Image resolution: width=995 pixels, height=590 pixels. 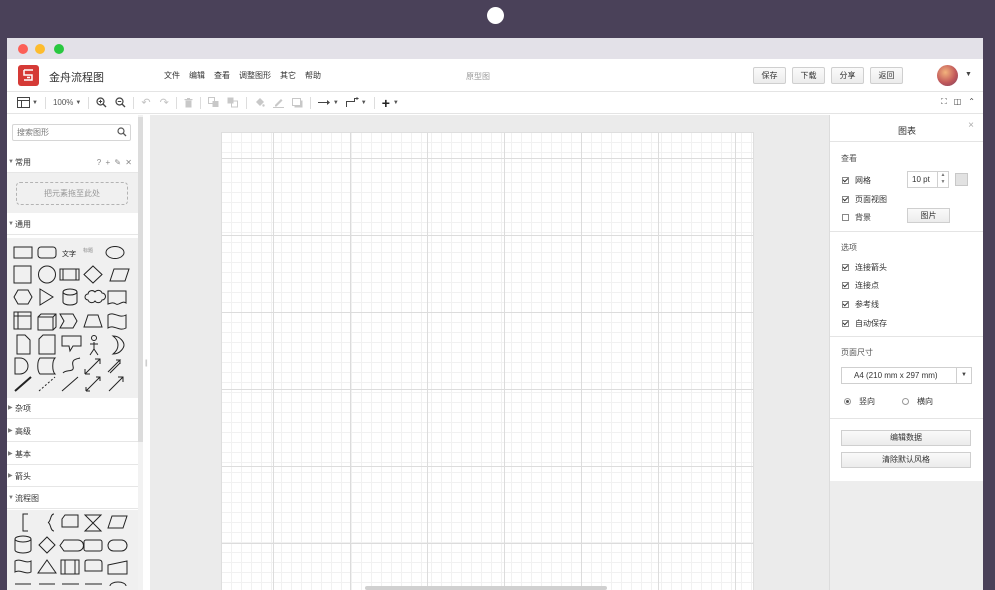 I want to click on chevron-down-icon: ▼, so click(x=963, y=375).